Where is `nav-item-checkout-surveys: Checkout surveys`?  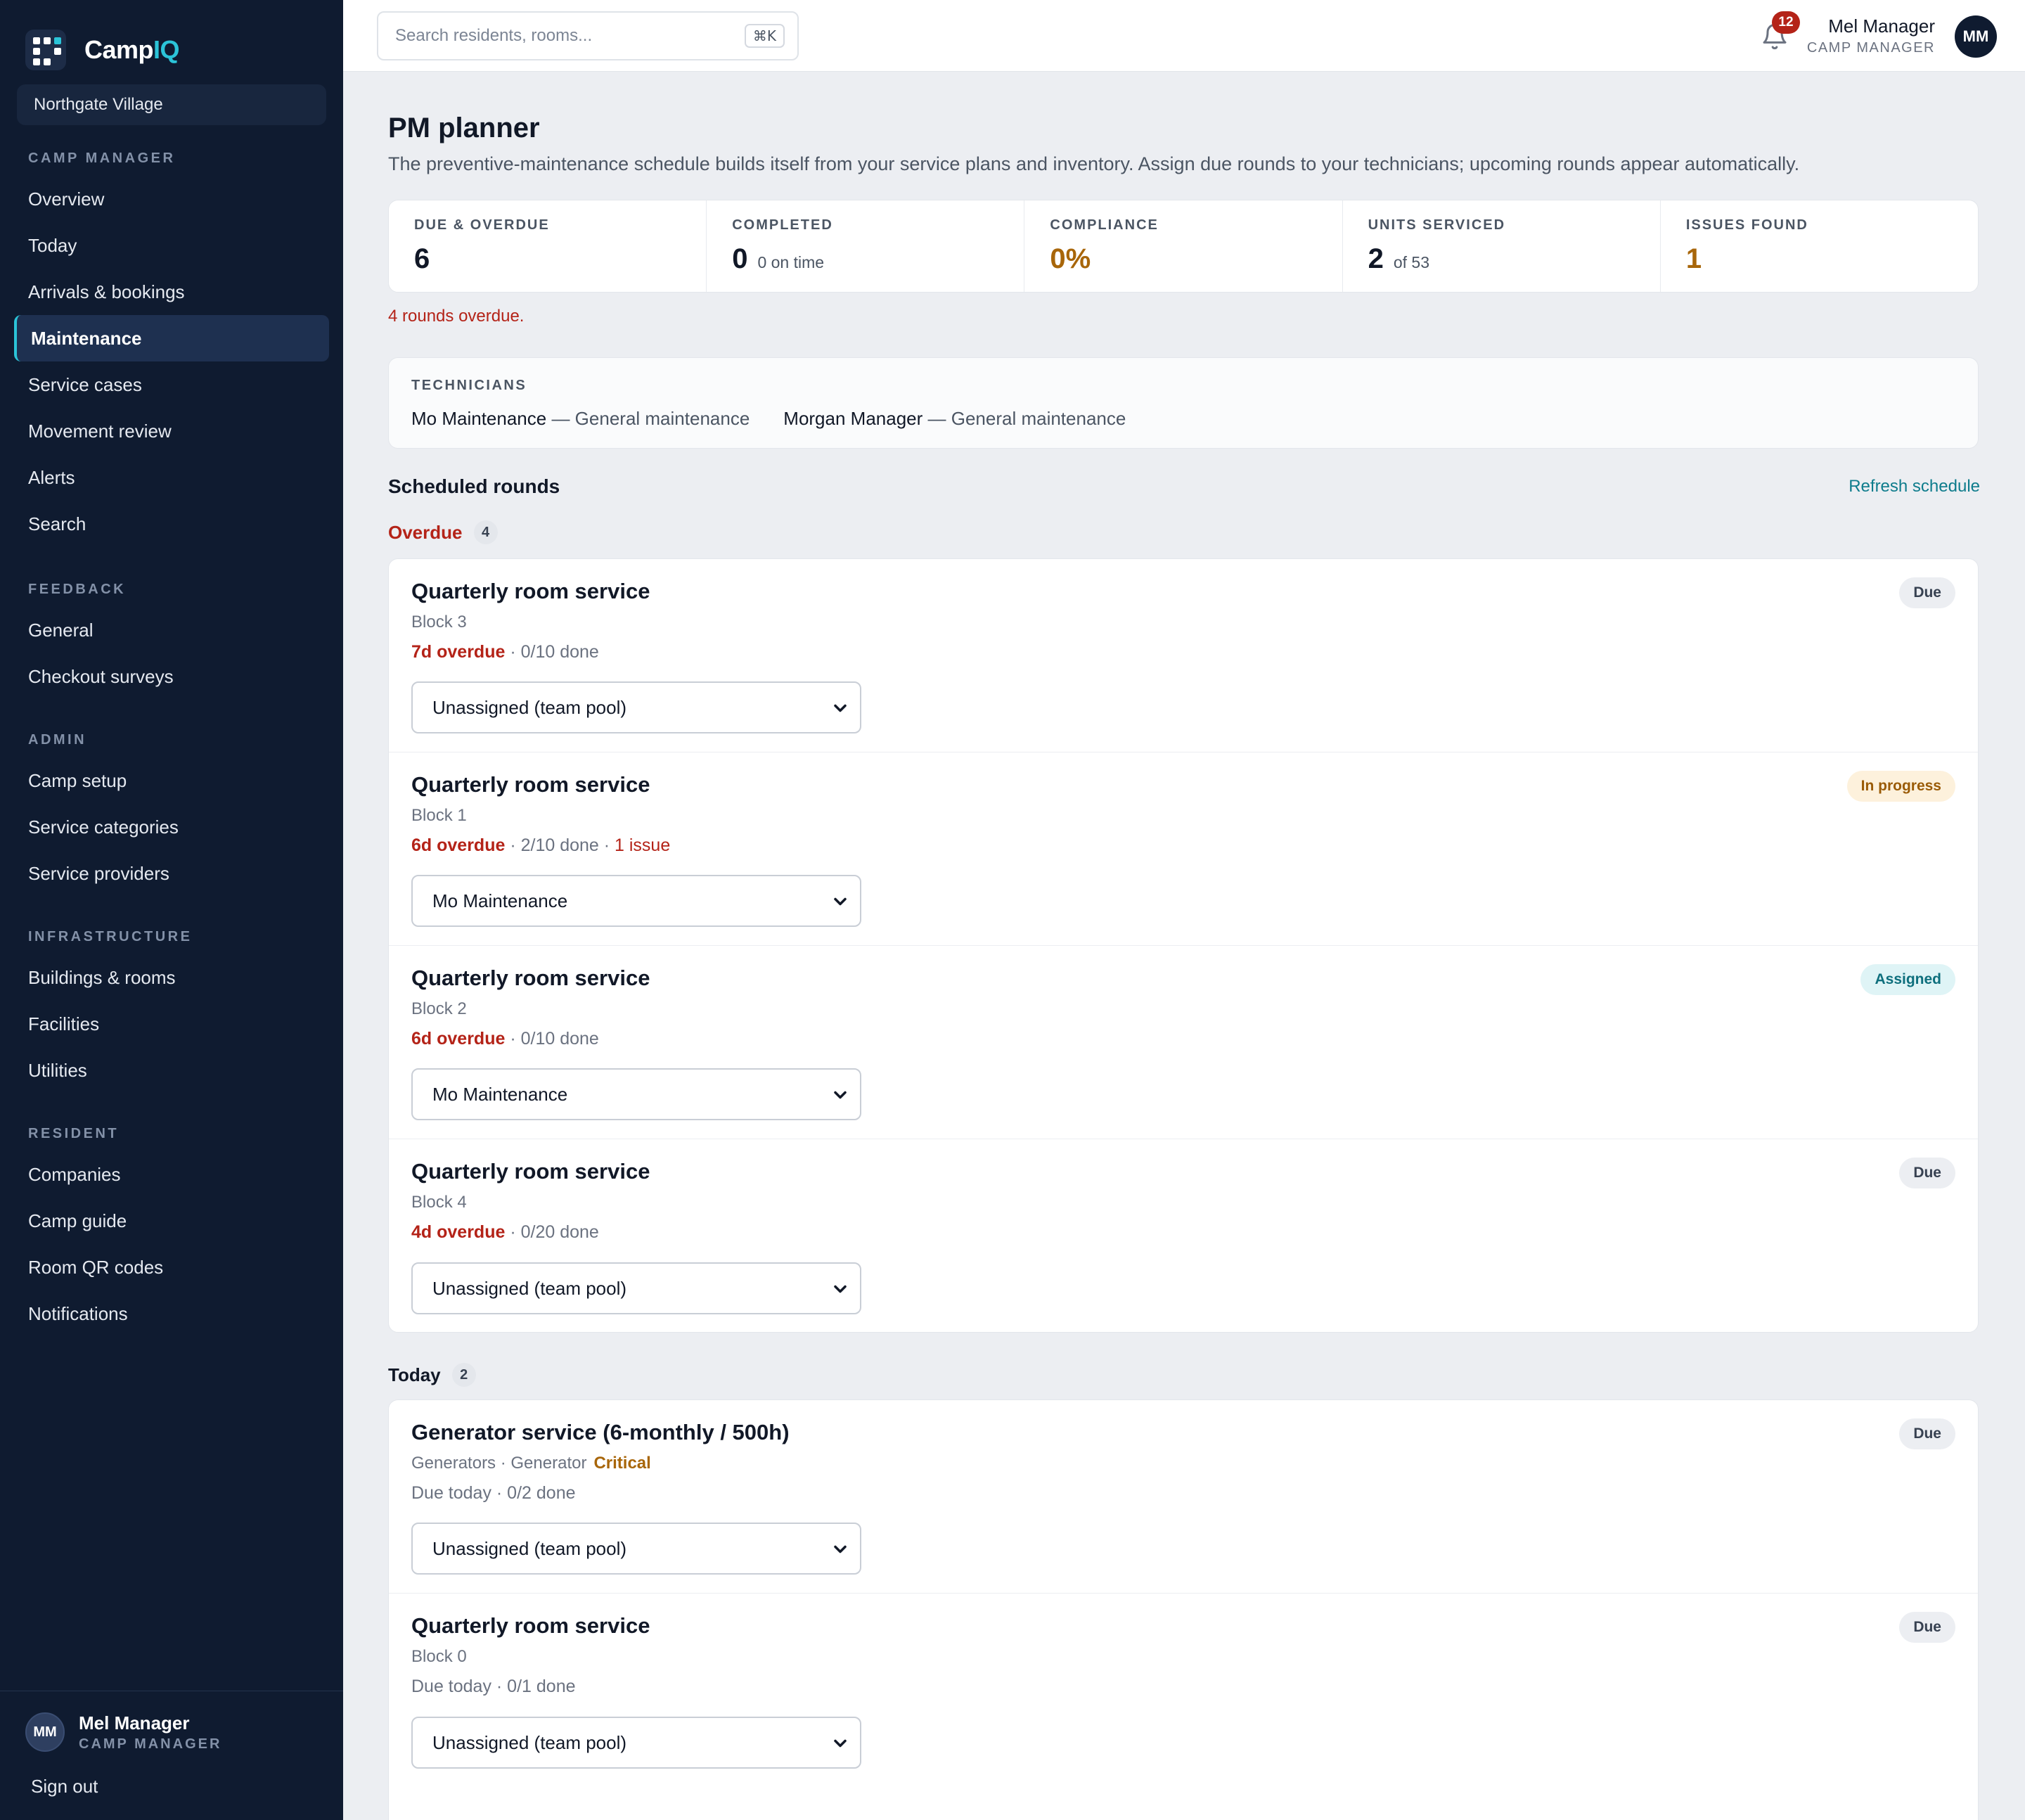 nav-item-checkout-surveys: Checkout surveys is located at coordinates (171, 676).